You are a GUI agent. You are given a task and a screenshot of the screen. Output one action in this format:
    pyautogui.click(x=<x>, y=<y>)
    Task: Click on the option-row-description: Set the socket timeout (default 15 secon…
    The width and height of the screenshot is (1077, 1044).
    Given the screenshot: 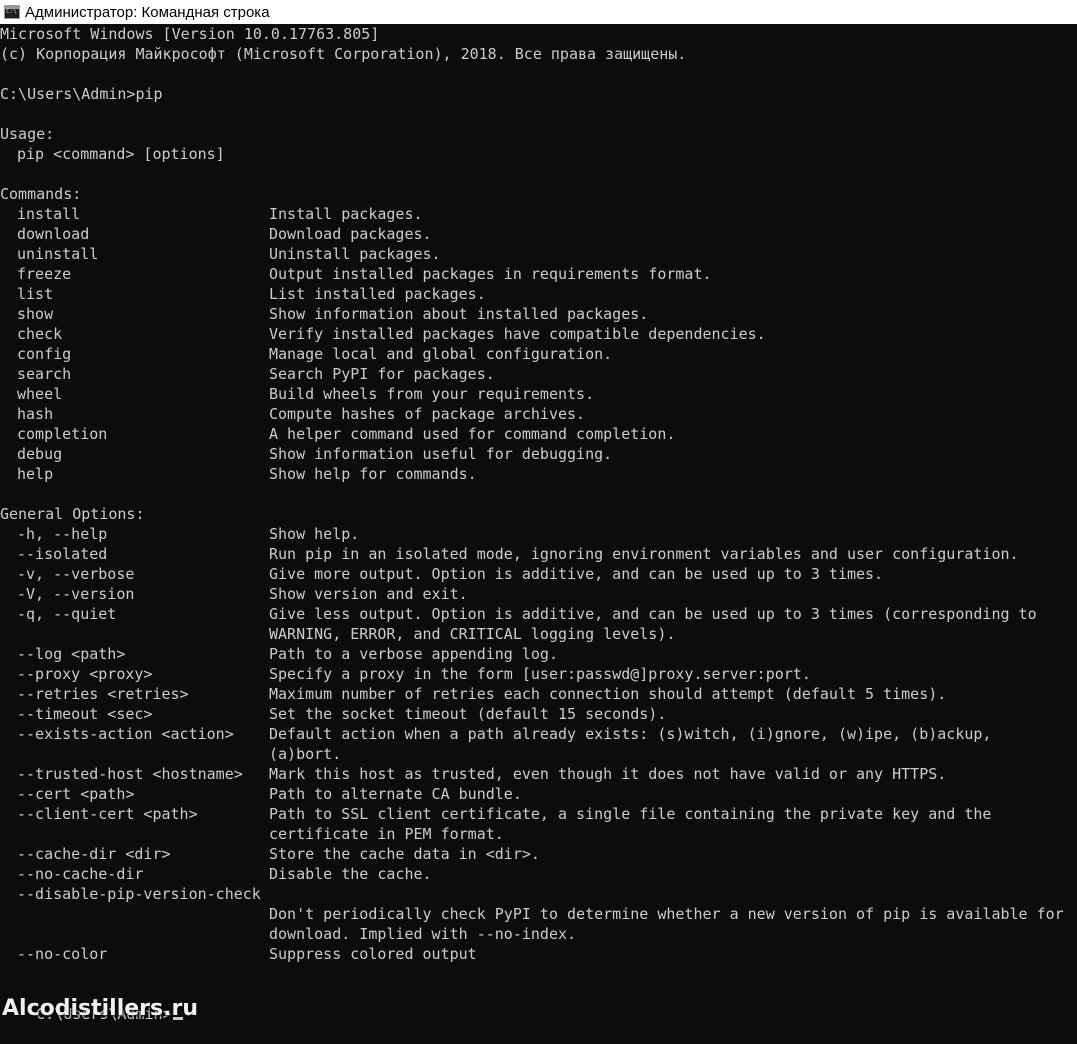 What is the action you would take?
    pyautogui.click(x=468, y=714)
    